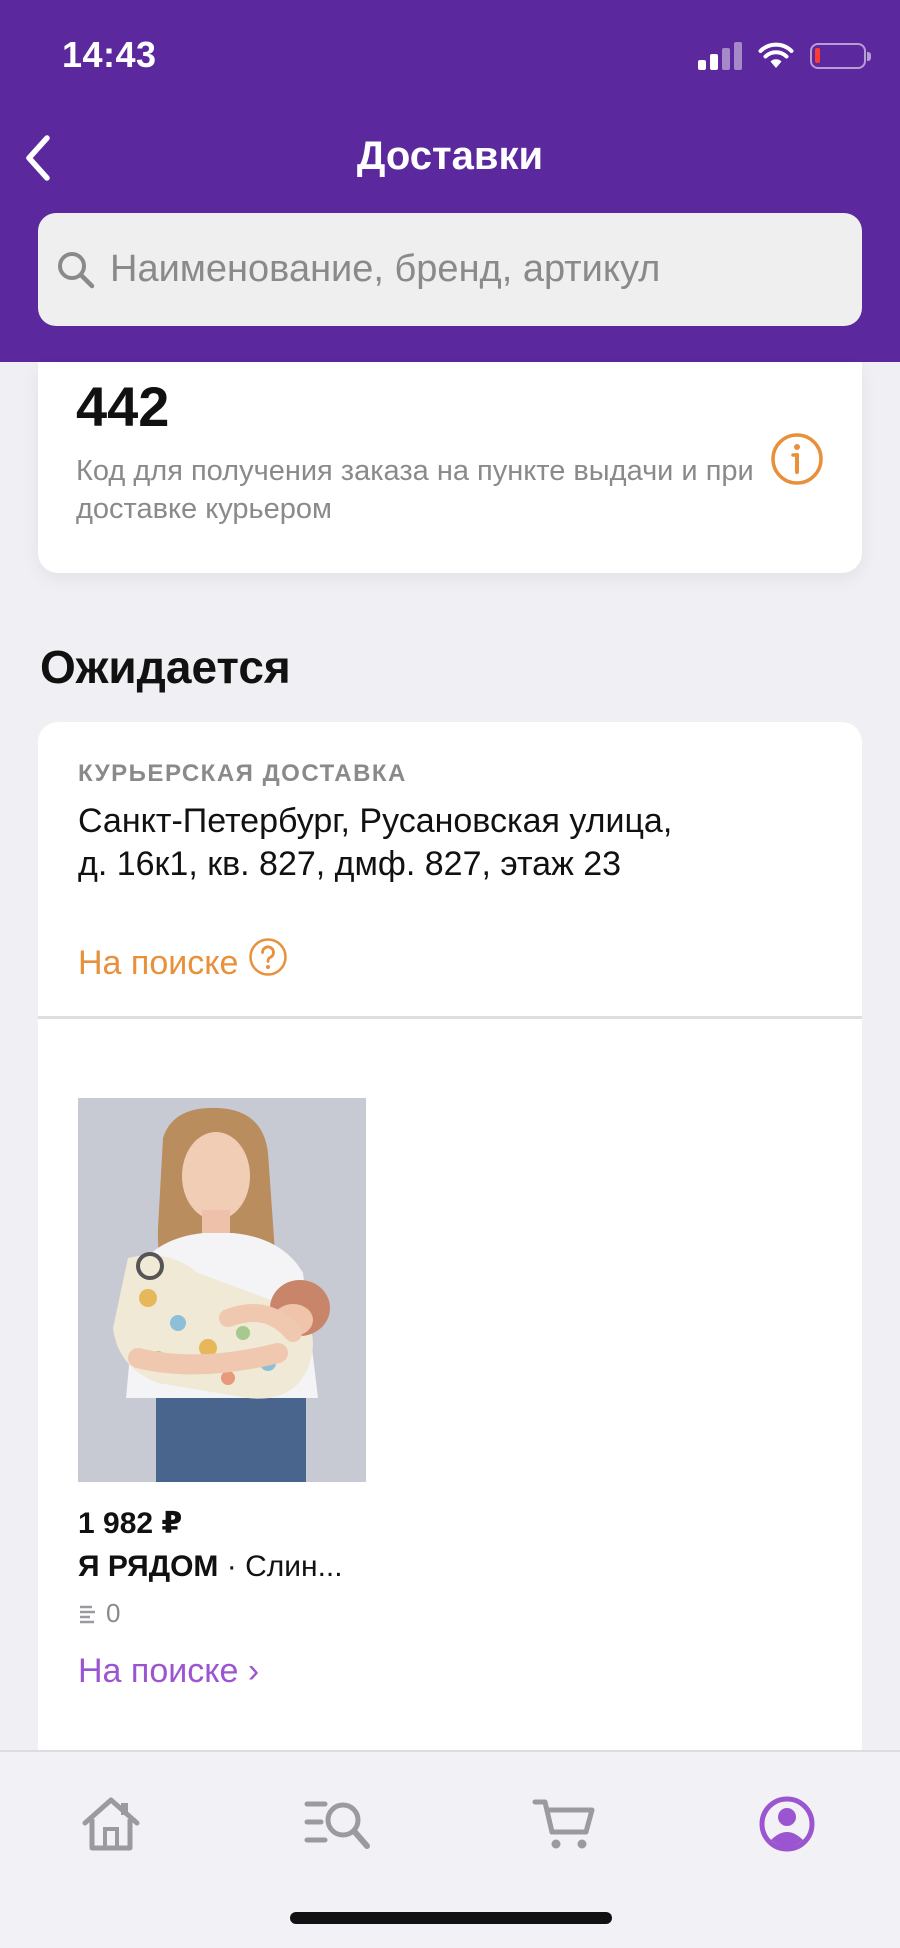 The width and height of the screenshot is (900, 1948). I want to click on search-icon, so click(76, 270).